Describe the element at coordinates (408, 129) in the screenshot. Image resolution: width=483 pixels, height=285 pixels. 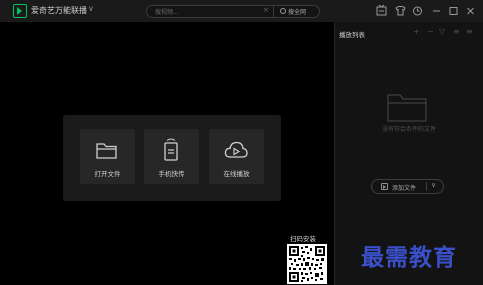
I see `empty-playlist-text: 没有符合条件的文件` at that location.